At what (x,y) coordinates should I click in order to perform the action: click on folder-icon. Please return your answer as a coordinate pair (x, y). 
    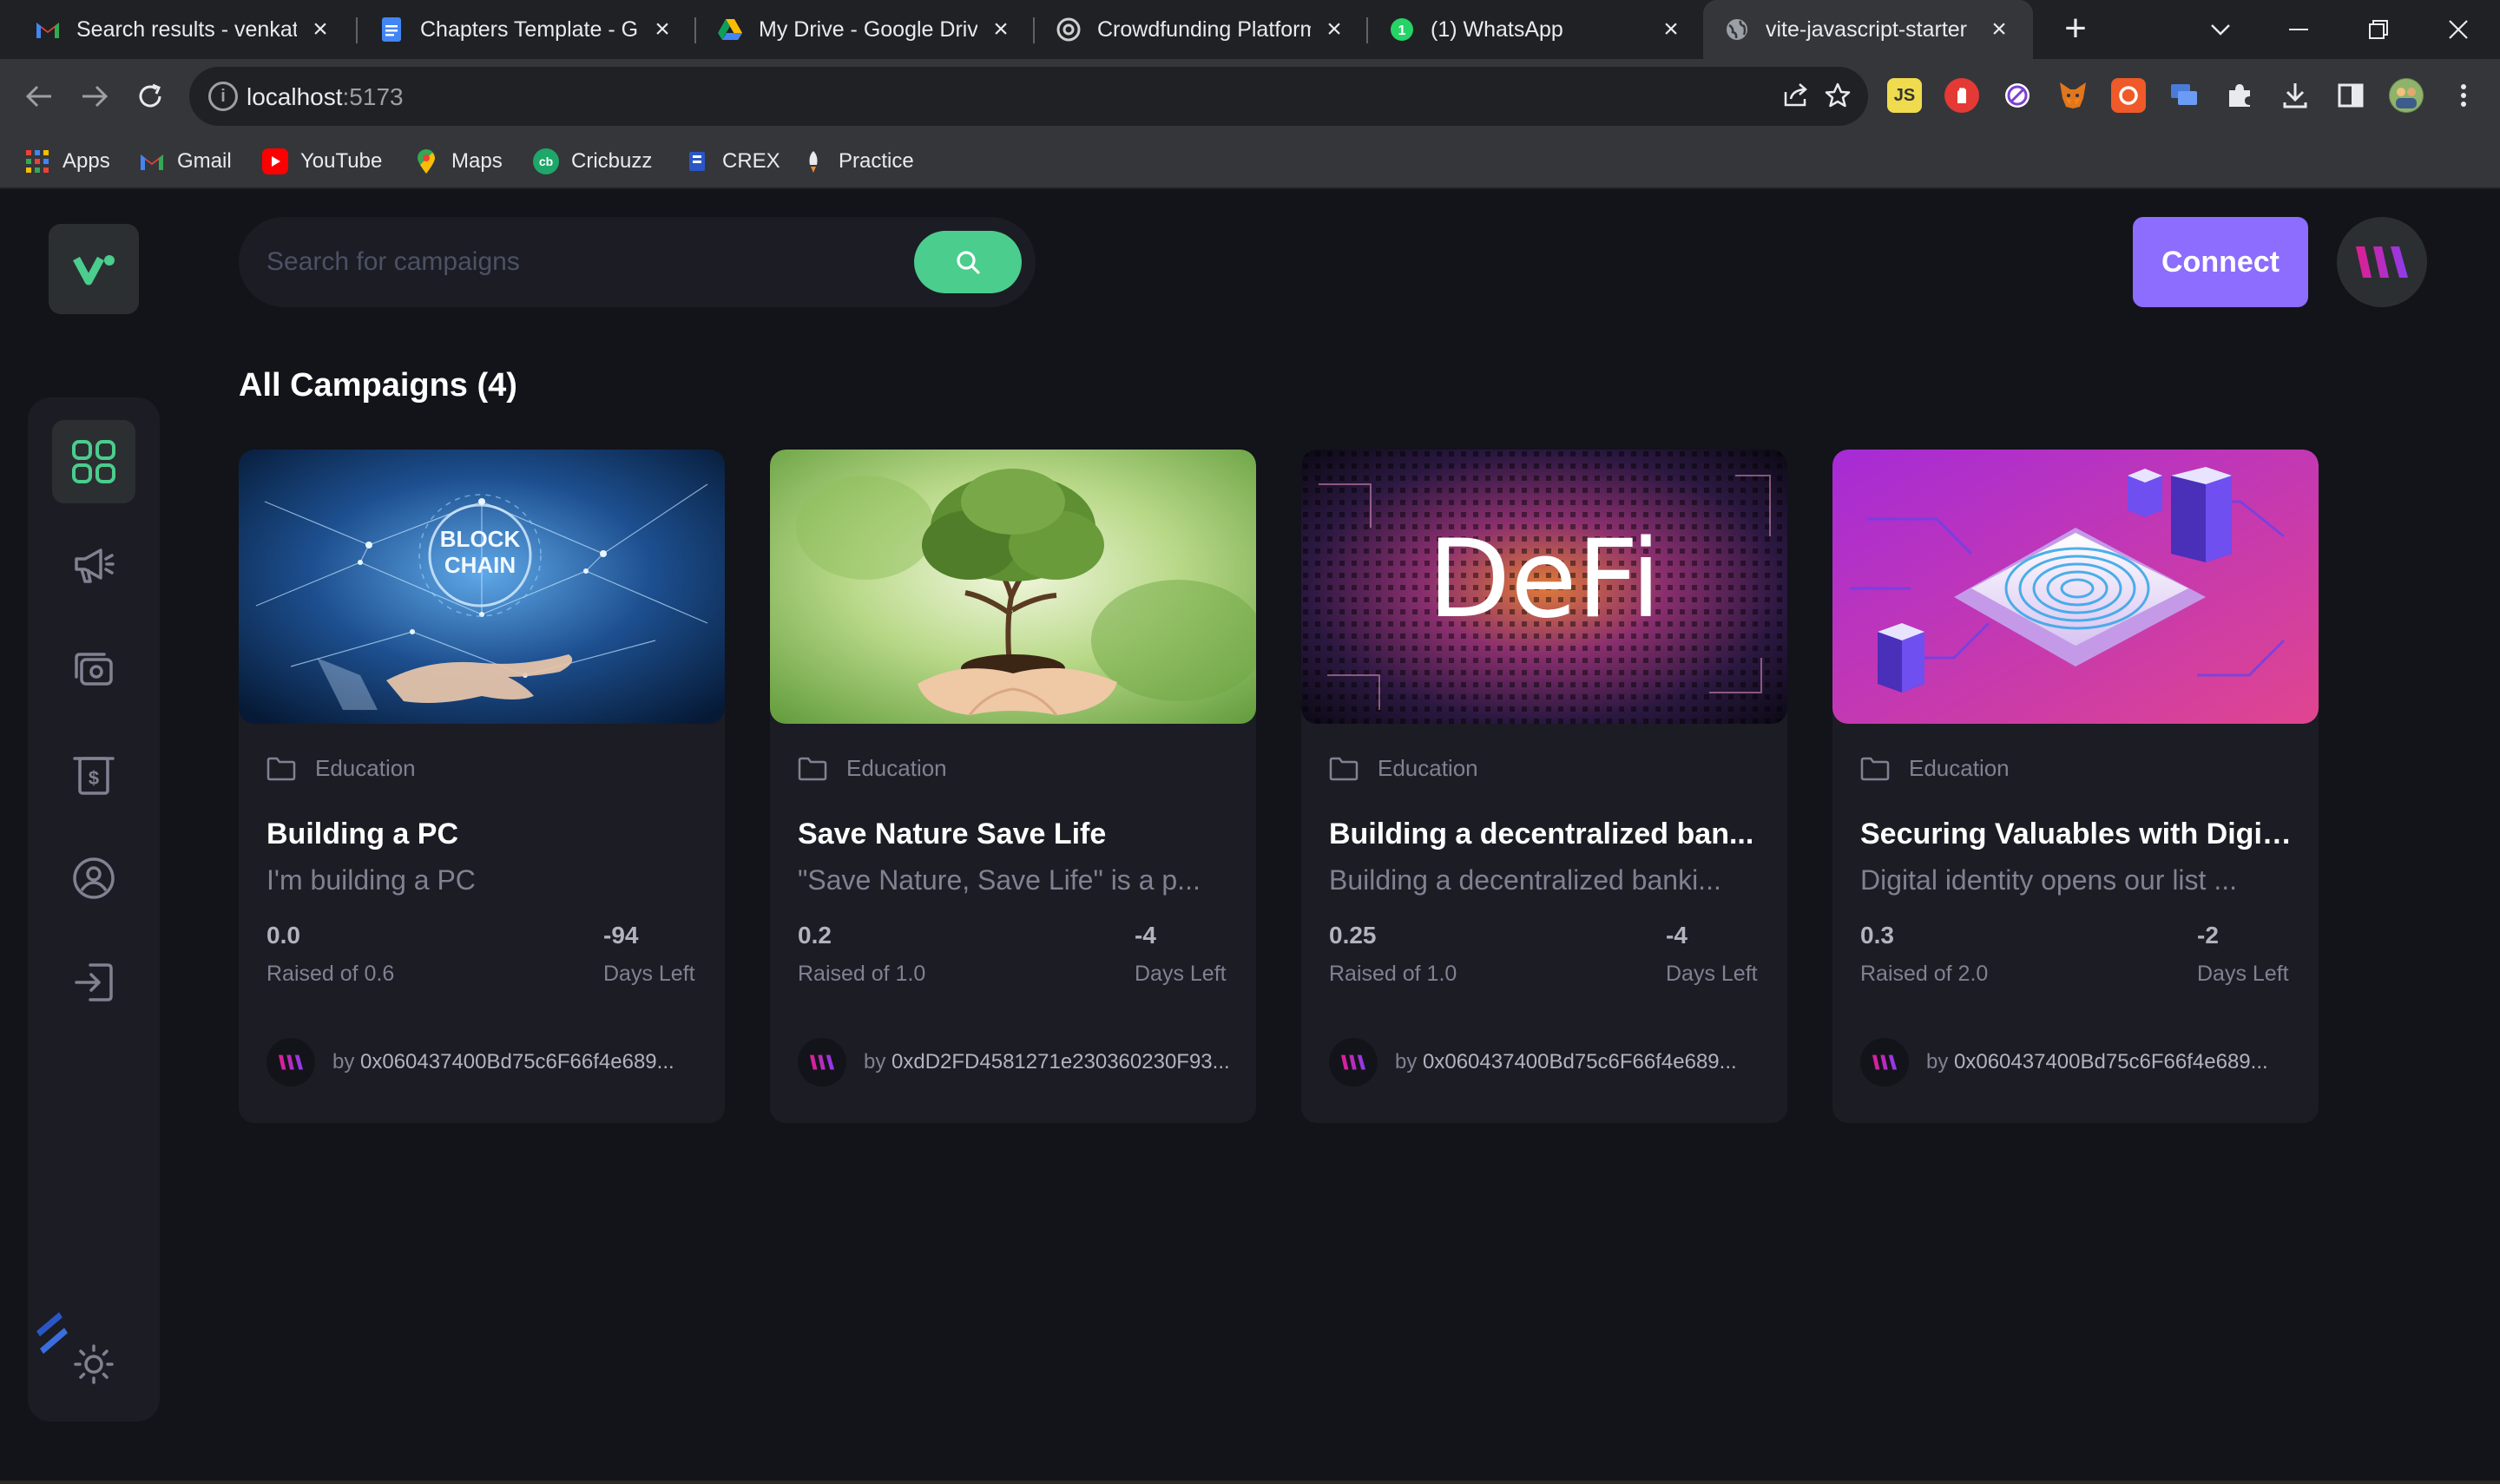
    Looking at the image, I should click on (812, 768).